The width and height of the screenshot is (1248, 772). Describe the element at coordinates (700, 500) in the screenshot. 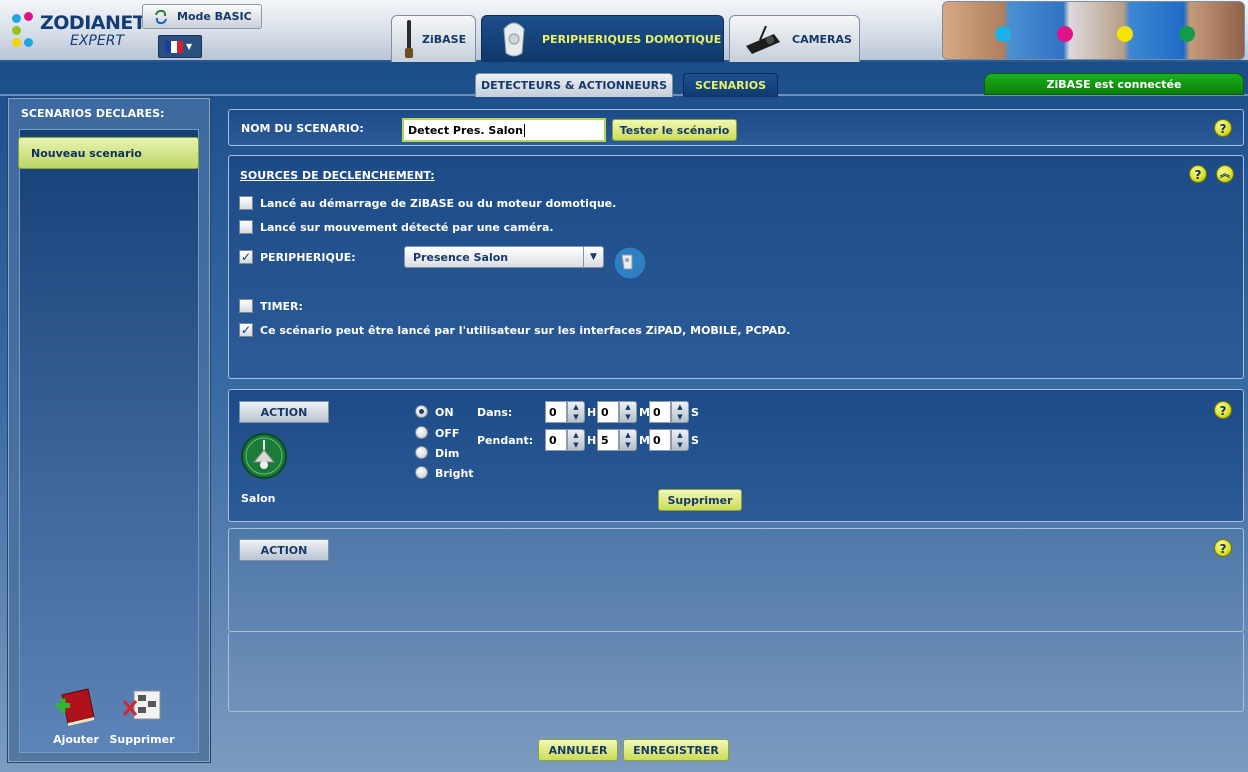

I see `delete-action-button: Supprimer` at that location.